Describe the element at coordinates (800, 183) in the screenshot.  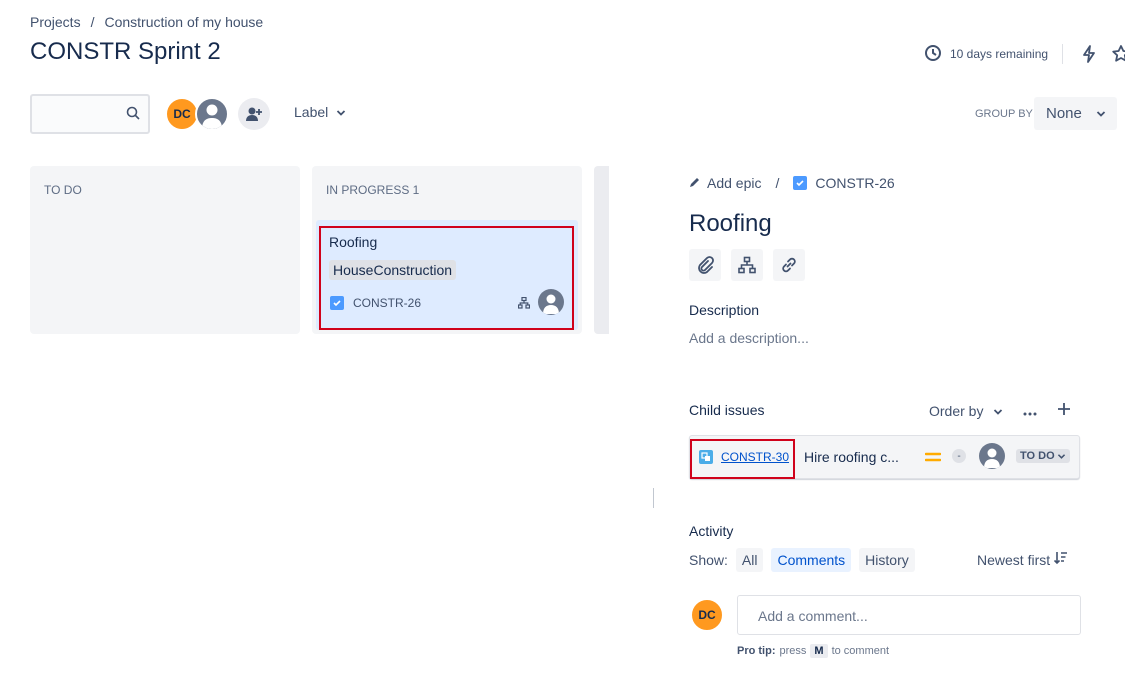
I see `story-checkbox-icon` at that location.